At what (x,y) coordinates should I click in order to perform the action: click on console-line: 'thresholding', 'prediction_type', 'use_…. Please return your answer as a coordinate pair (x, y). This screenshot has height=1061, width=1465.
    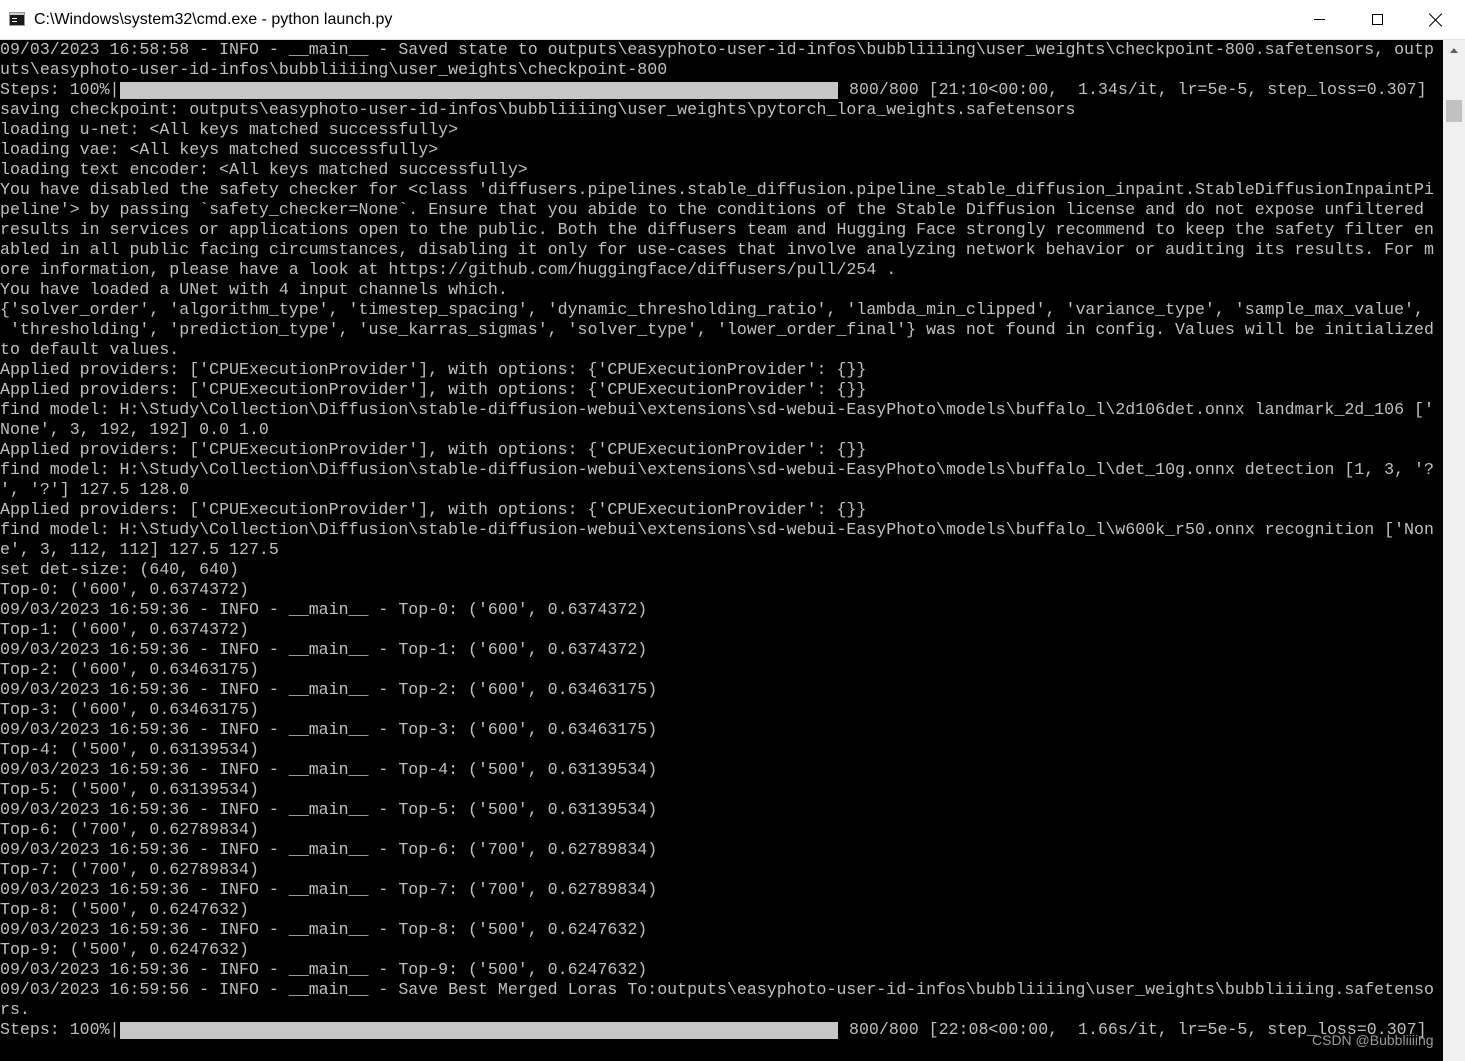
    Looking at the image, I should click on (717, 329).